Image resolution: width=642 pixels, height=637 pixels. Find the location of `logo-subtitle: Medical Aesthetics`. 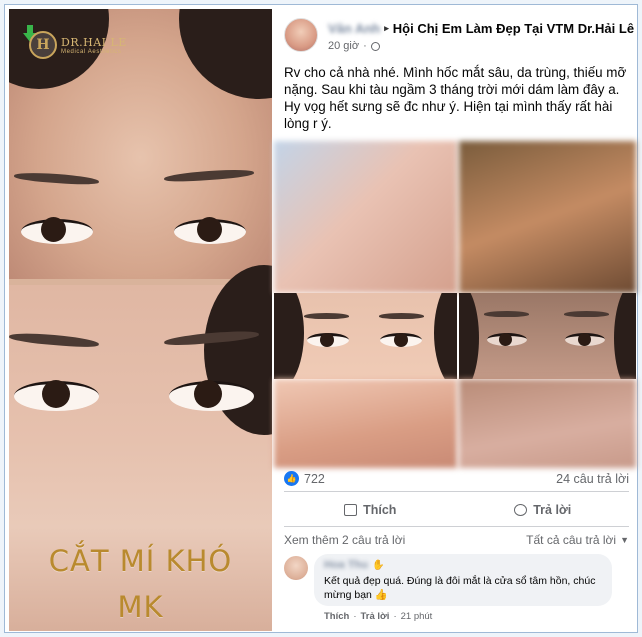

logo-subtitle: Medical Aesthetics is located at coordinates (91, 51).